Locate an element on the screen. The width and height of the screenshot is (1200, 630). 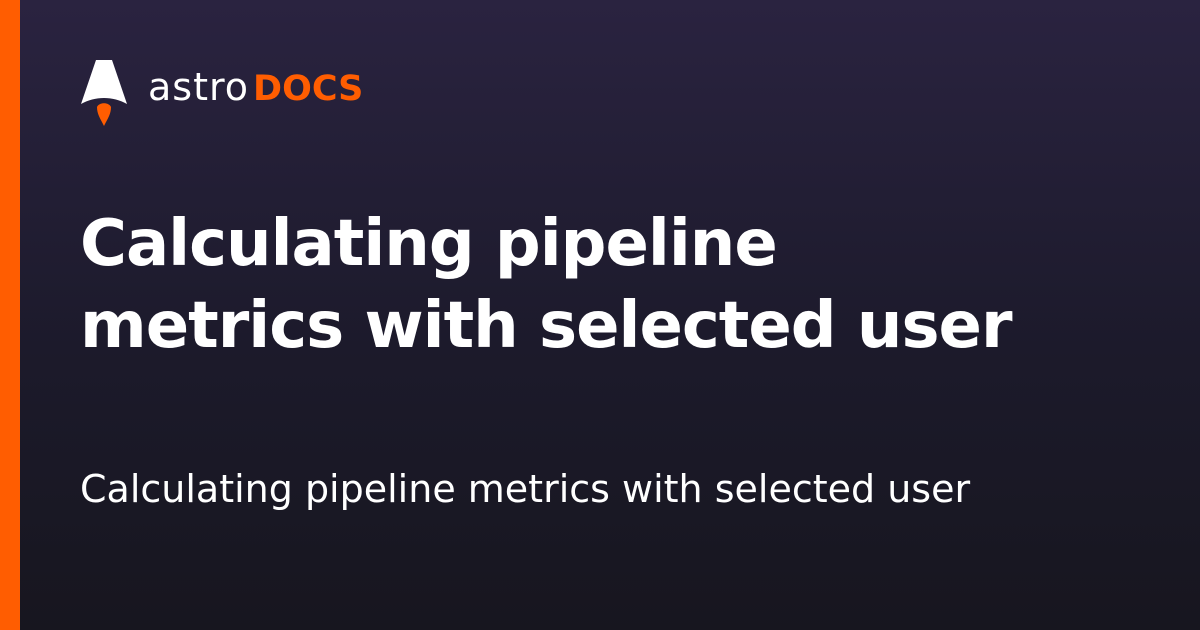
astro-docs-logo: astro DOCS is located at coordinates (221, 94).